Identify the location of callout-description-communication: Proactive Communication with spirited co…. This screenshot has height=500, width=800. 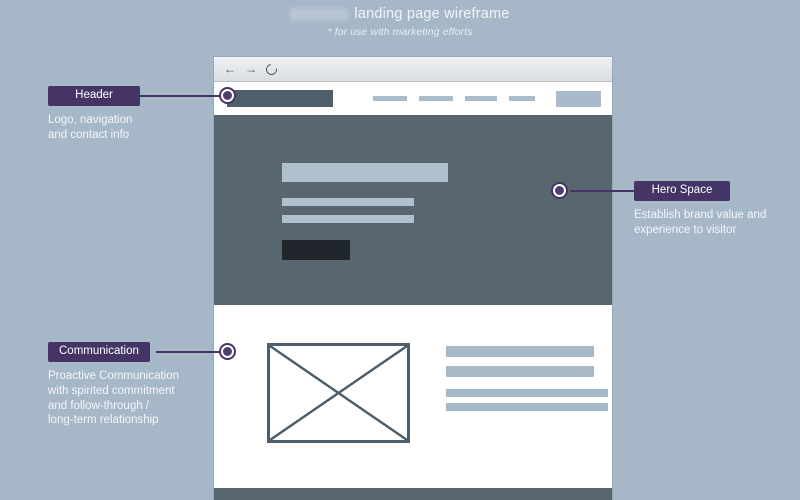
(114, 398).